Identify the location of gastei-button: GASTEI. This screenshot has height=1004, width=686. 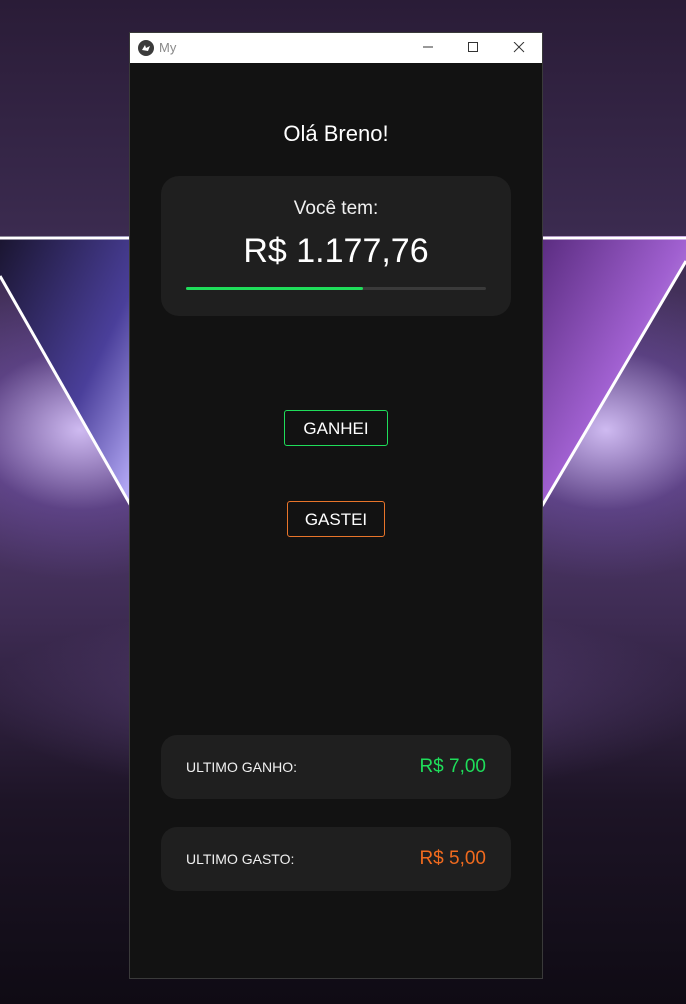
(336, 519).